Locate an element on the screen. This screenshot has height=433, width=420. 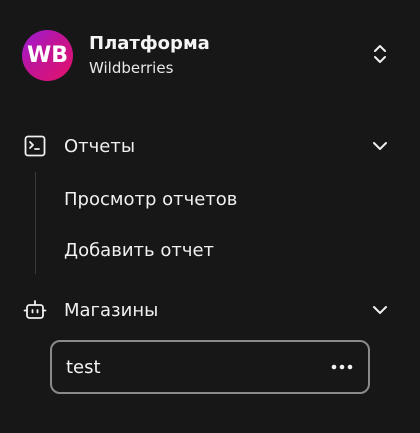
sidebar-item-add-report: Добавить отчет is located at coordinates (226, 250).